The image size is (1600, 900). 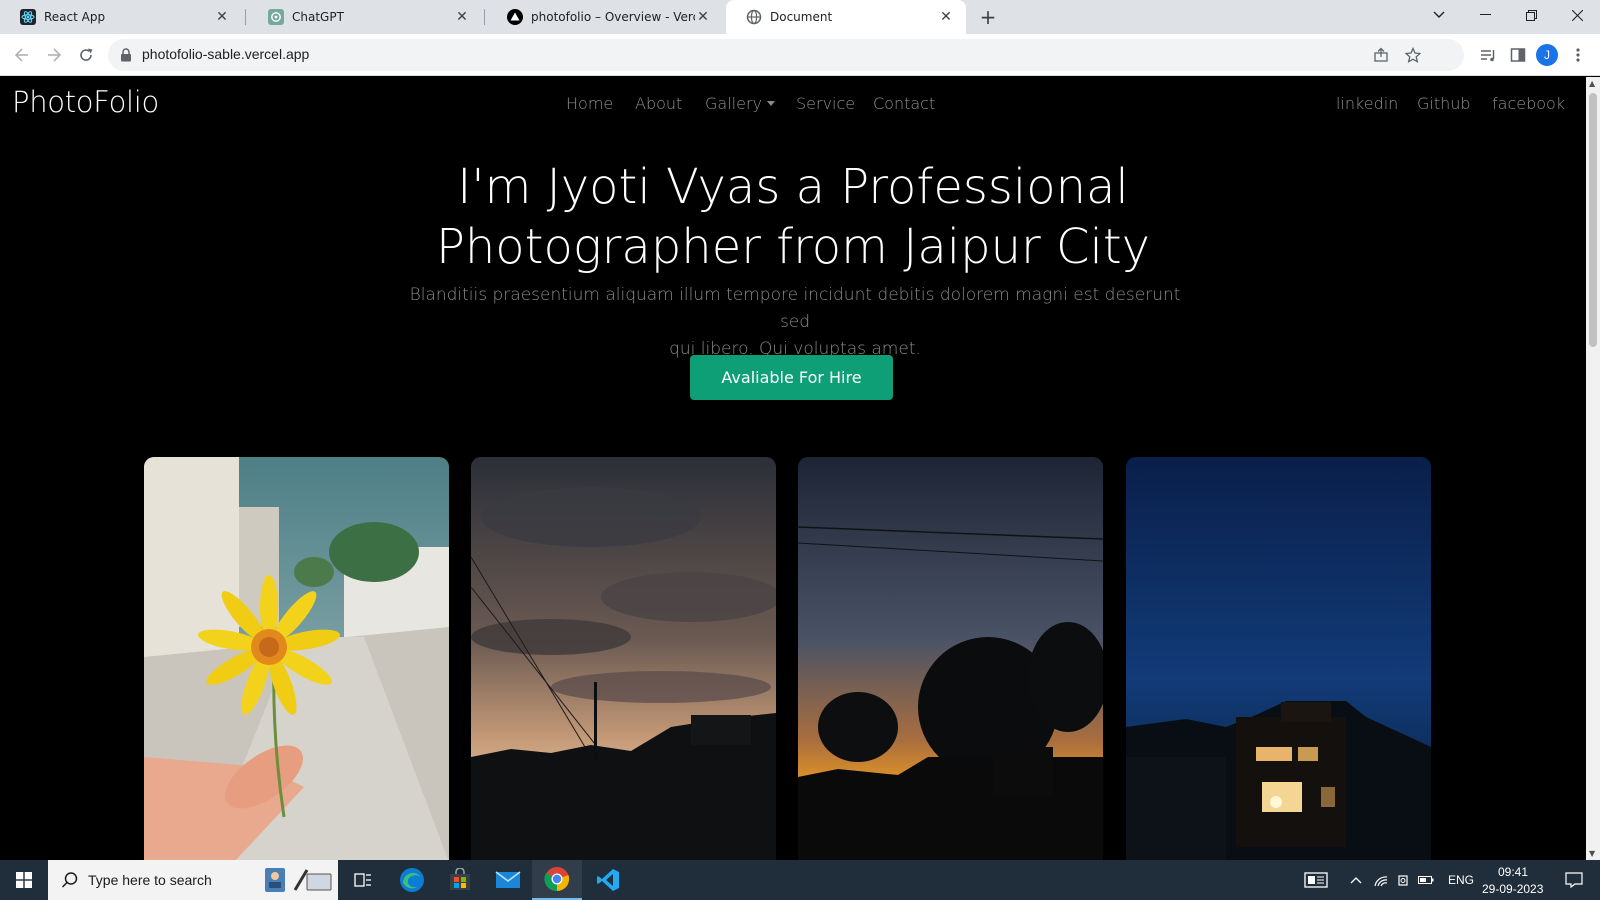 I want to click on social-github: Github, so click(x=1444, y=103).